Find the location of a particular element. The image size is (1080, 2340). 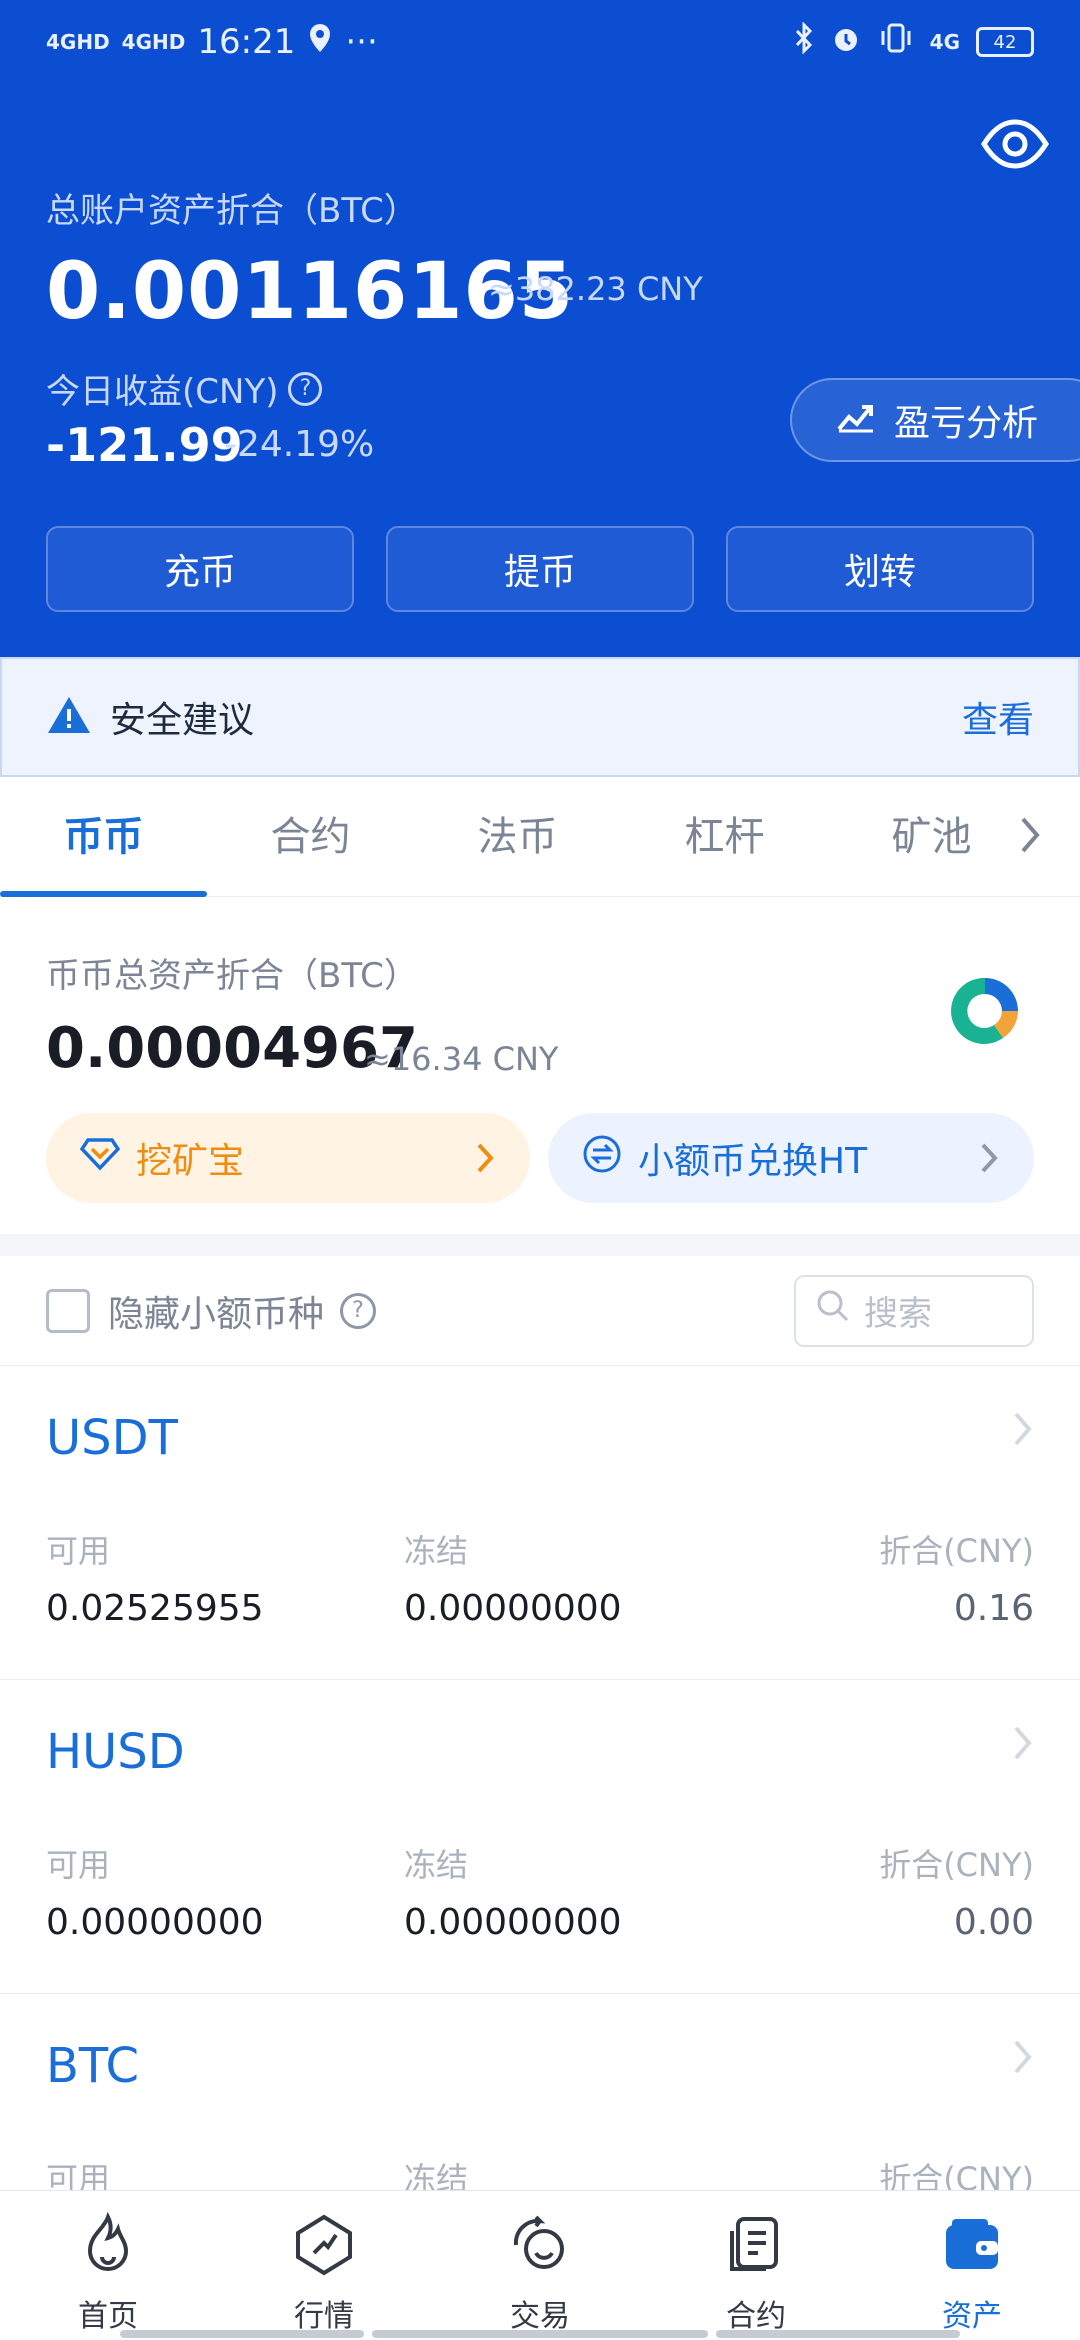

security-banner: 安全建议 查看 is located at coordinates (540, 717).